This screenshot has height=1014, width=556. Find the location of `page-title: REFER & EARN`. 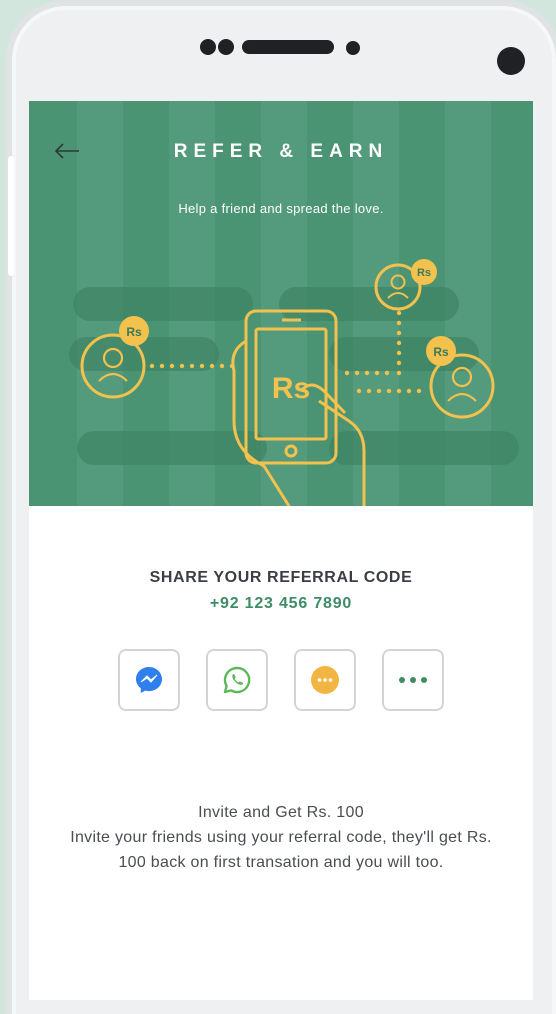

page-title: REFER & EARN is located at coordinates (281, 151).